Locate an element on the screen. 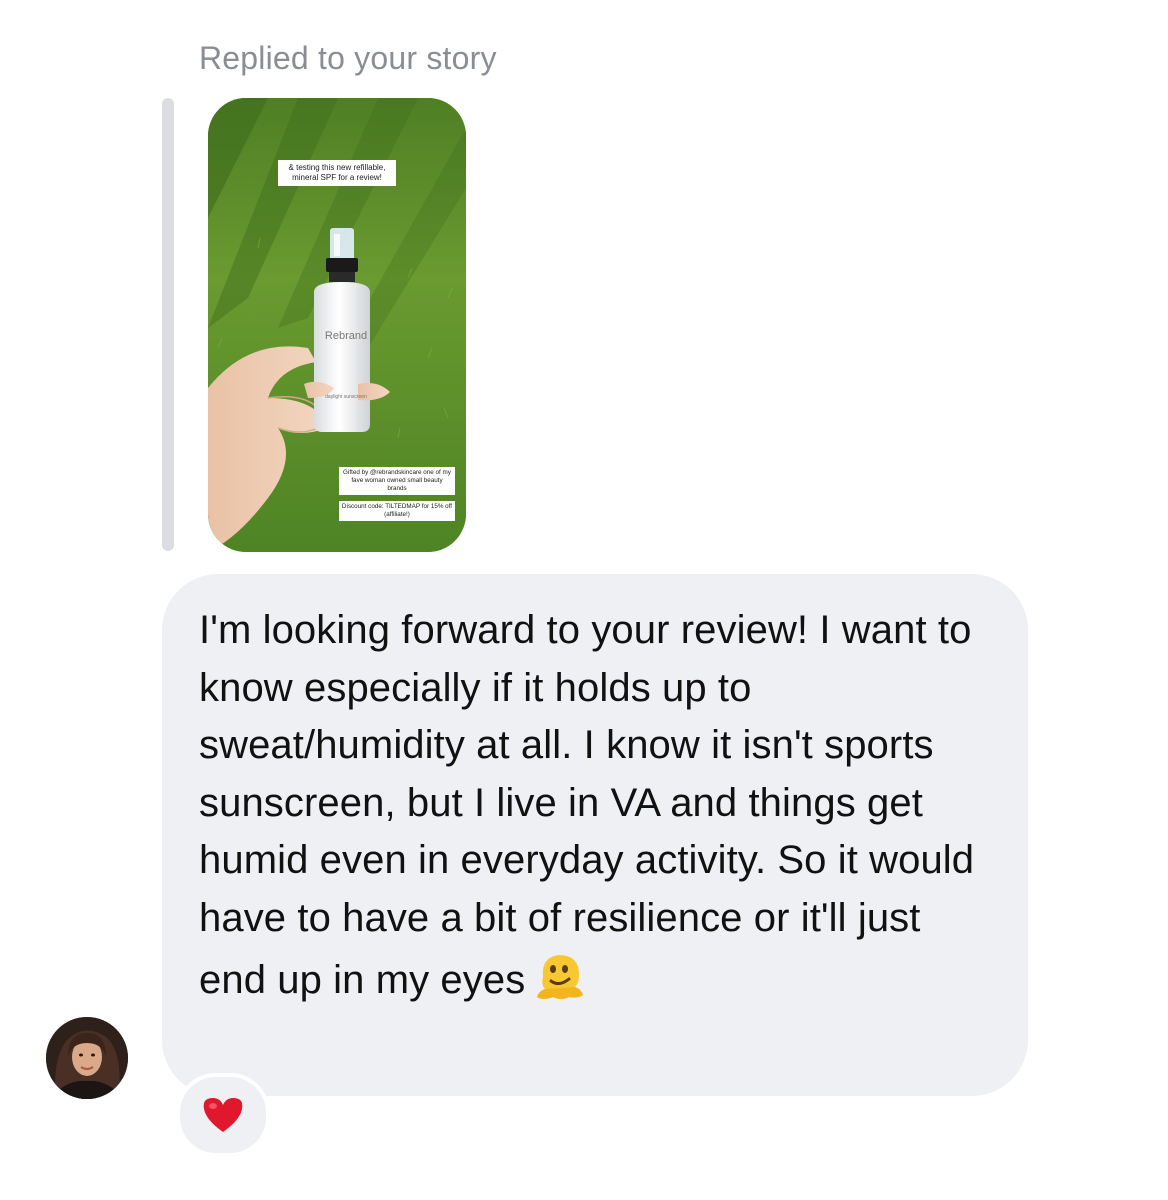 This screenshot has height=1200, width=1168. heart-icon is located at coordinates (223, 1115).